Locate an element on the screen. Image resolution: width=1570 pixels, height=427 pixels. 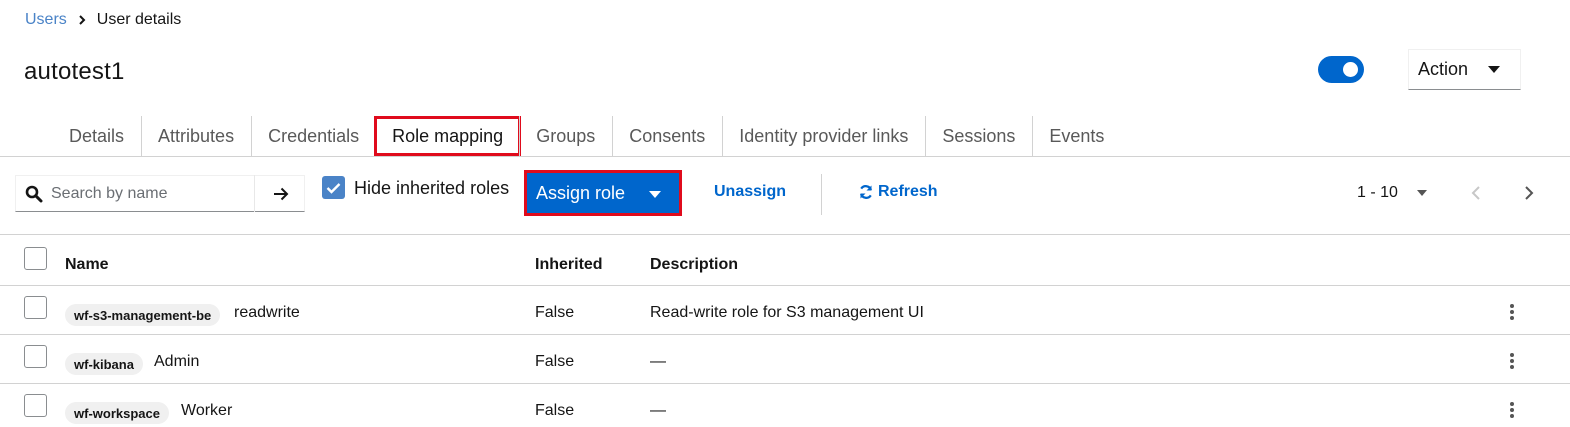
pagination-range: 1 - 10 is located at coordinates (1377, 193).